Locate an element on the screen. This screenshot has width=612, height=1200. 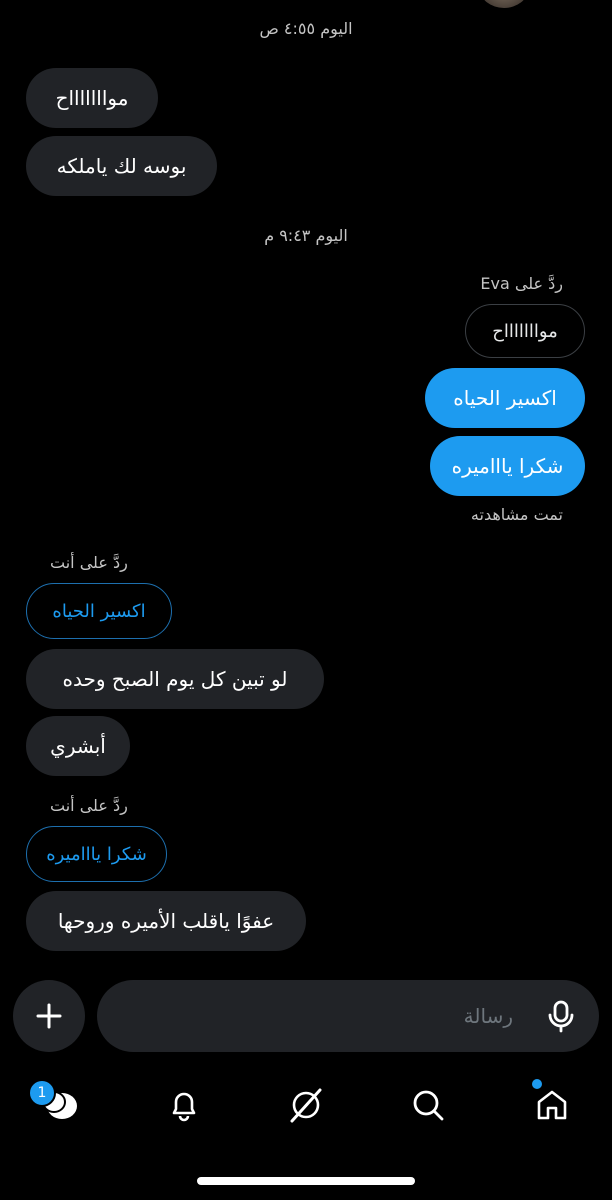
quoted-message: مواااااااح is located at coordinates (525, 331).